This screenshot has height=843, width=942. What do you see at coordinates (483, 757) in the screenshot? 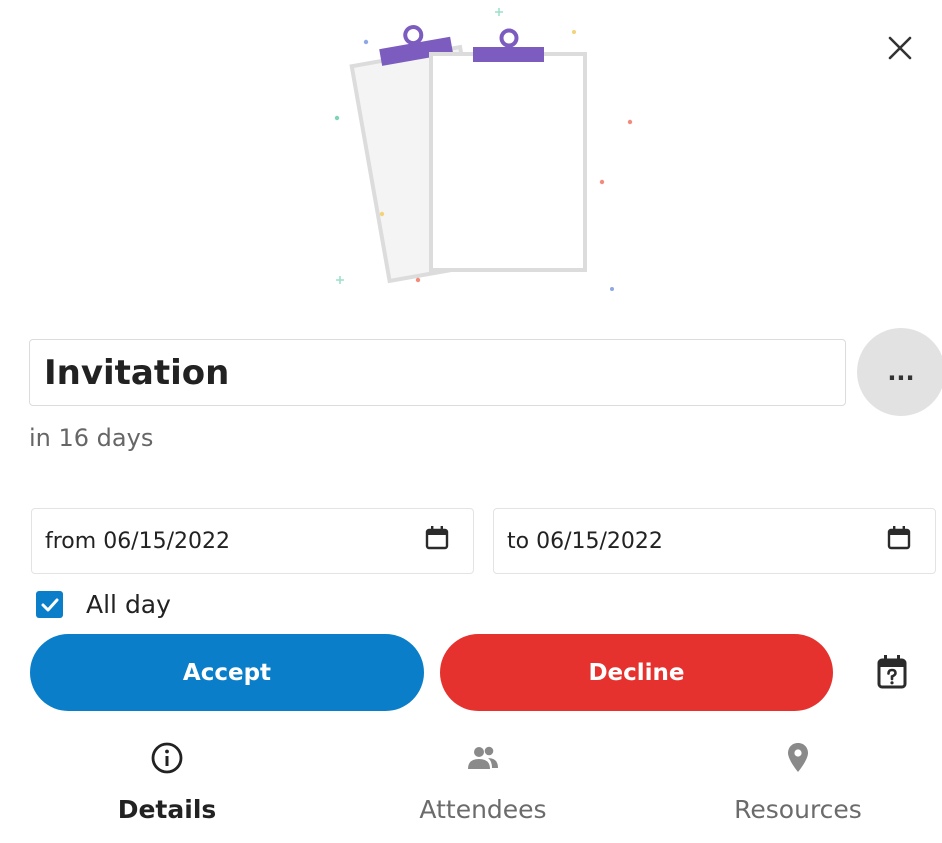
I see `people-icon` at bounding box center [483, 757].